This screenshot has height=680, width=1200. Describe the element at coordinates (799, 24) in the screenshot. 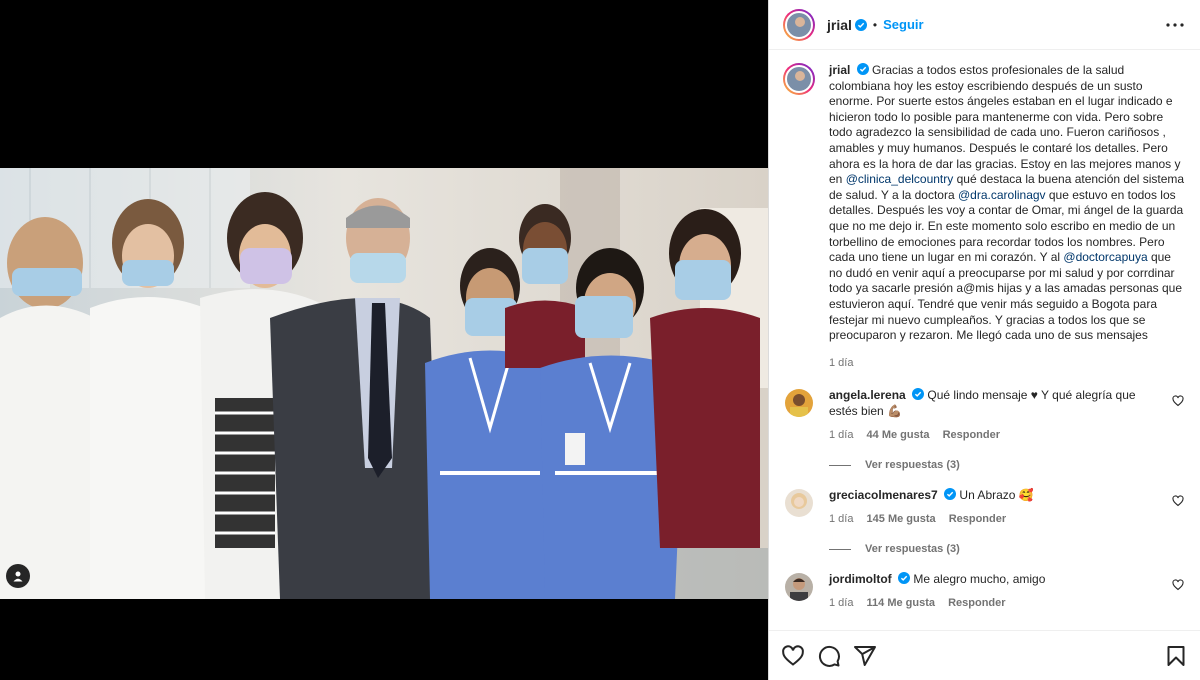

I see `author-avatar` at that location.